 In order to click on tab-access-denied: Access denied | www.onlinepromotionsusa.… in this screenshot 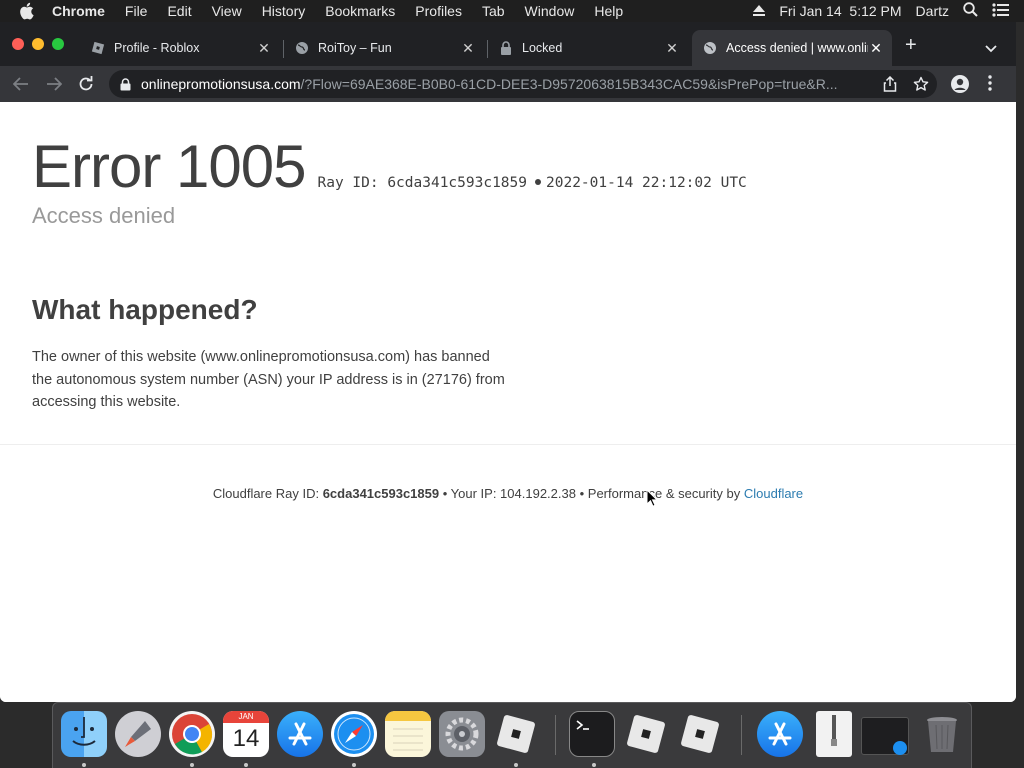, I will do `click(792, 48)`.